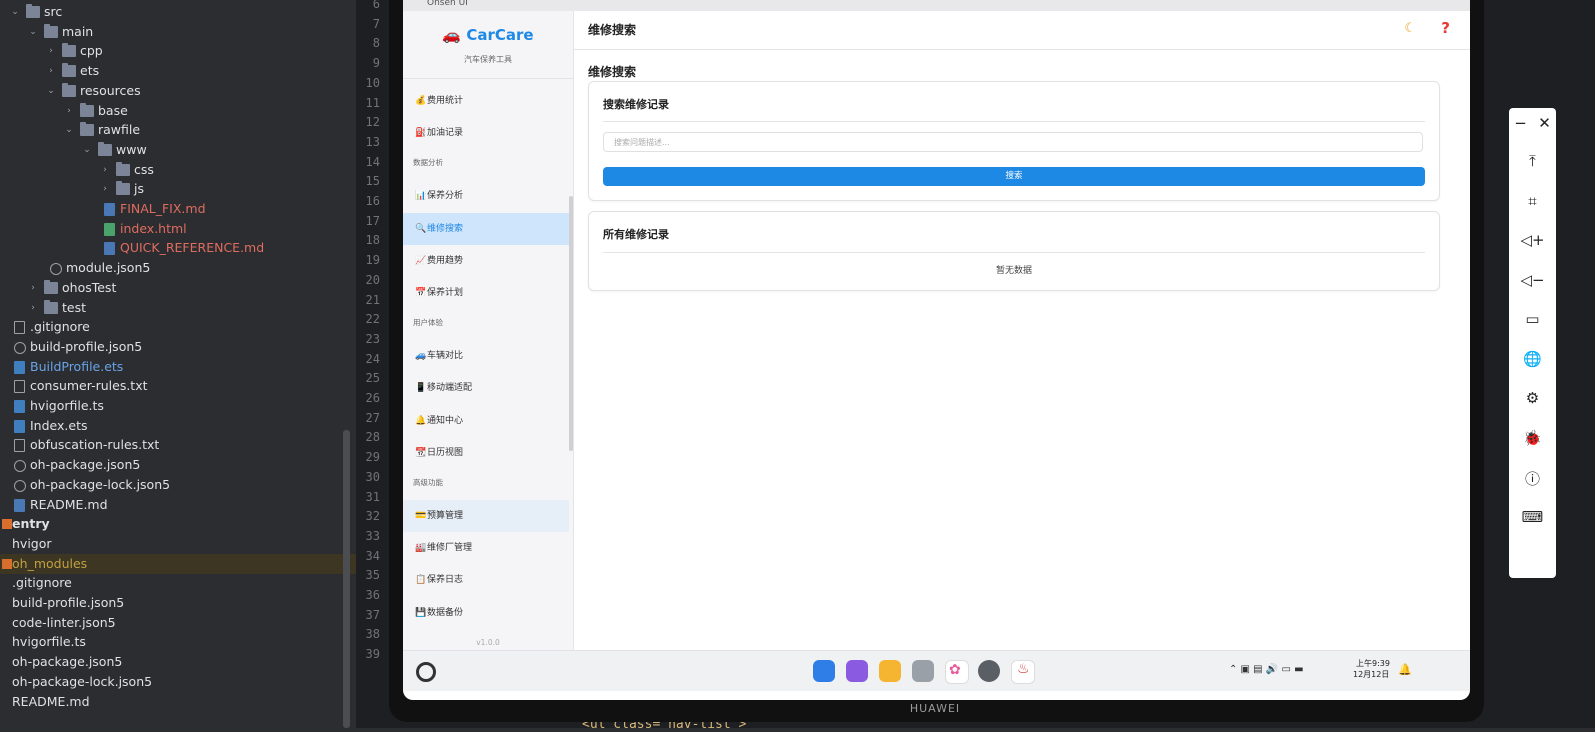 This screenshot has height=732, width=1595. I want to click on files-icon, so click(890, 671).